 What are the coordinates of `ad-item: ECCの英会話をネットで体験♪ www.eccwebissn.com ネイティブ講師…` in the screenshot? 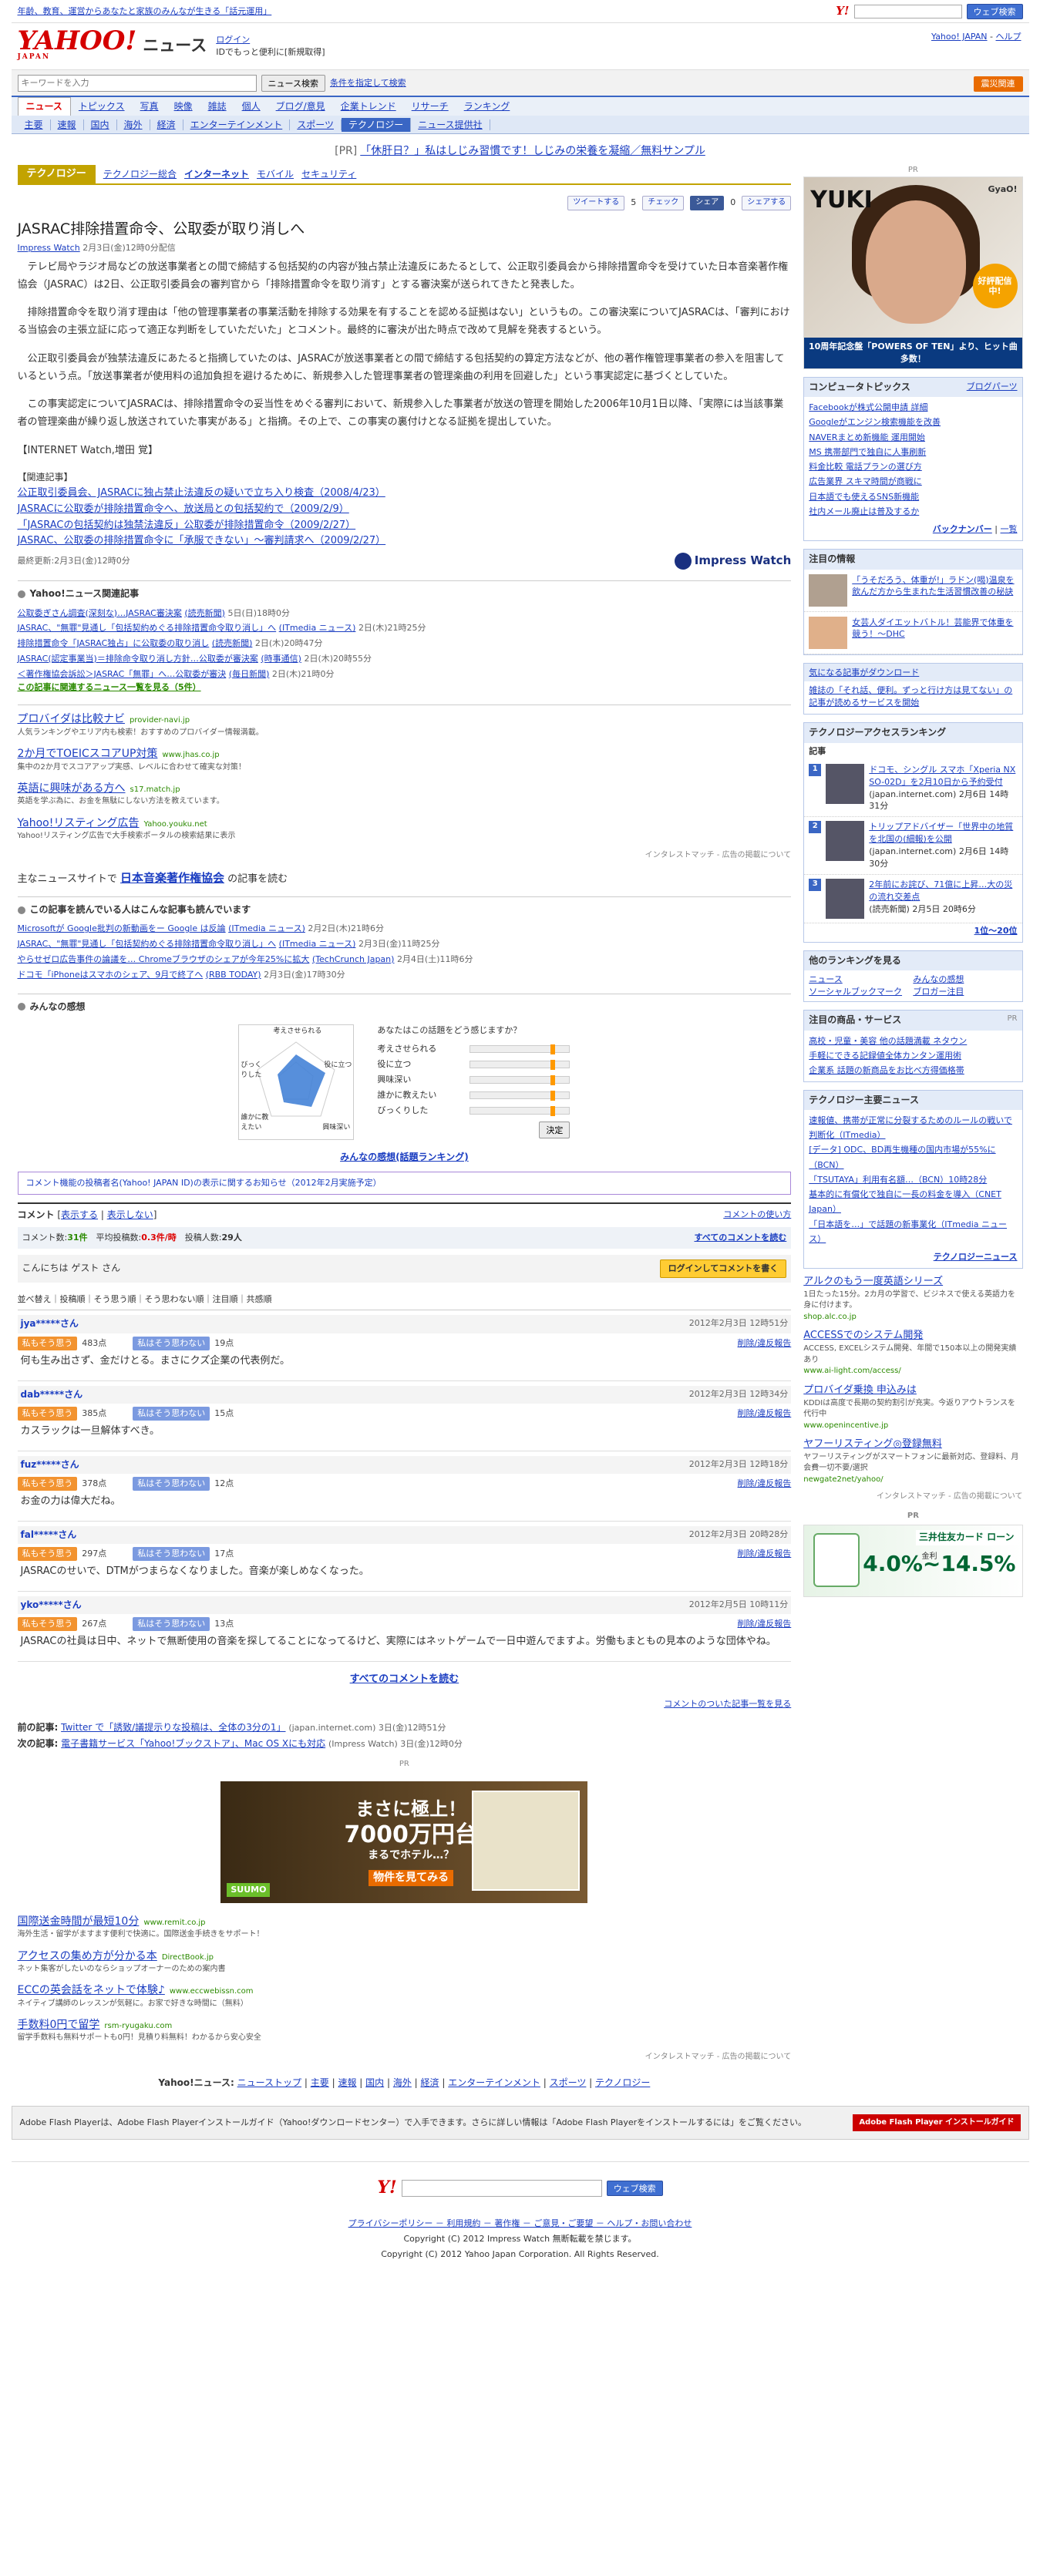 It's located at (405, 1995).